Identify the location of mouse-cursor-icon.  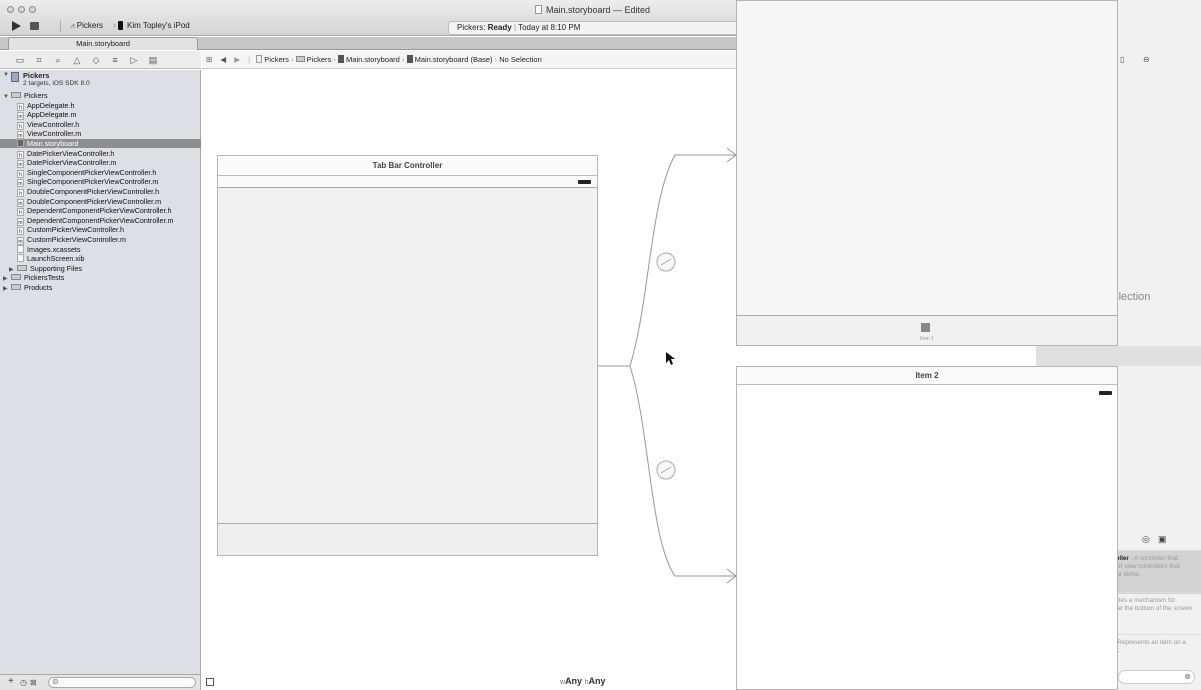
(670, 358).